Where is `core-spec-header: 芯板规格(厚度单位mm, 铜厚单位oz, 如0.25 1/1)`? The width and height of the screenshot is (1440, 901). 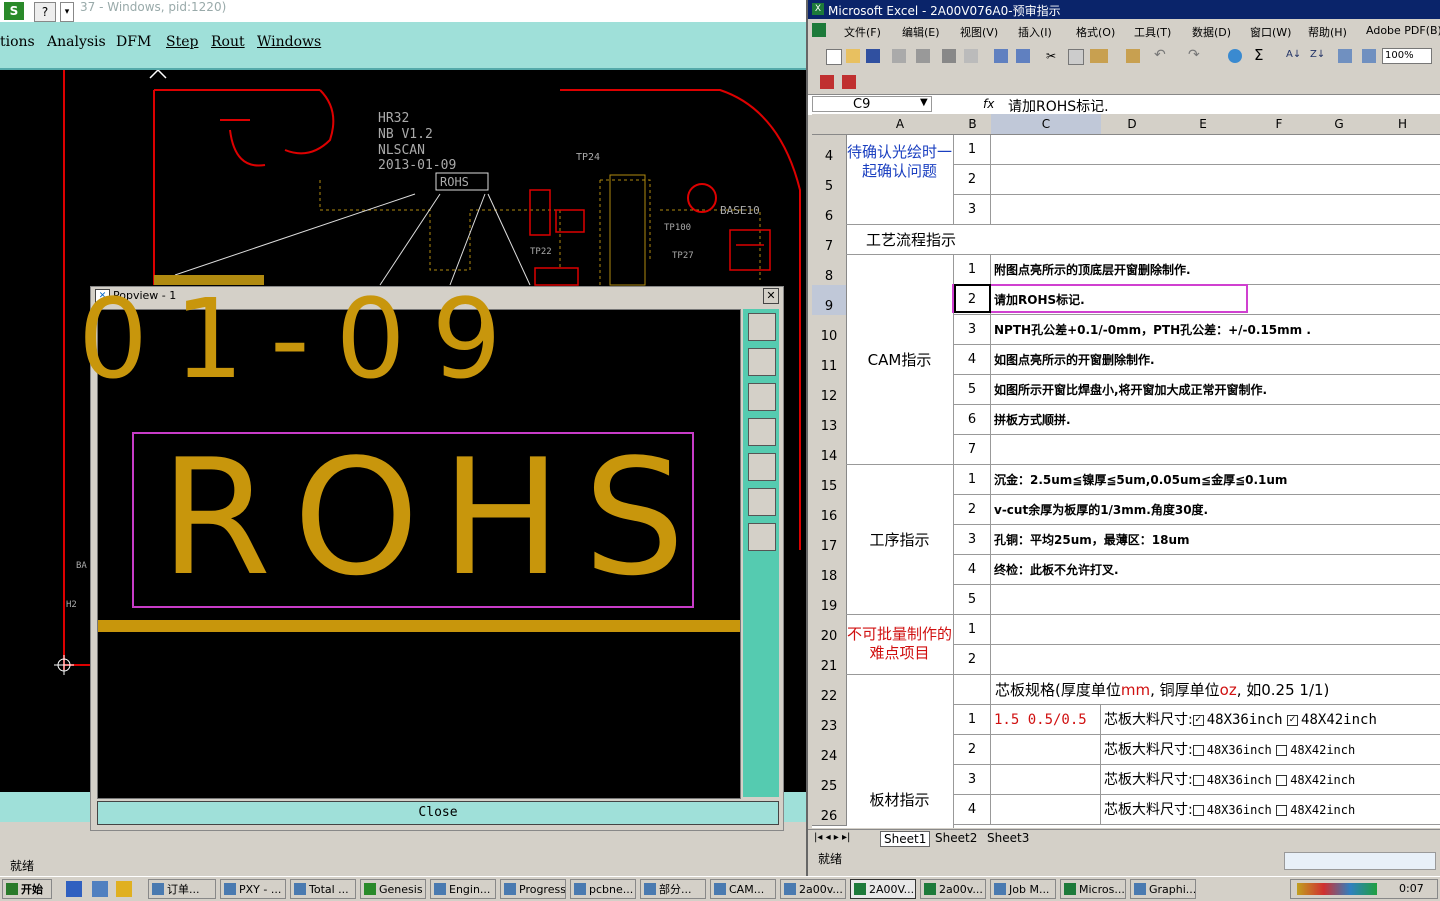 core-spec-header: 芯板规格(厚度单位mm, 铜厚单位oz, 如0.25 1/1) is located at coordinates (1215, 690).